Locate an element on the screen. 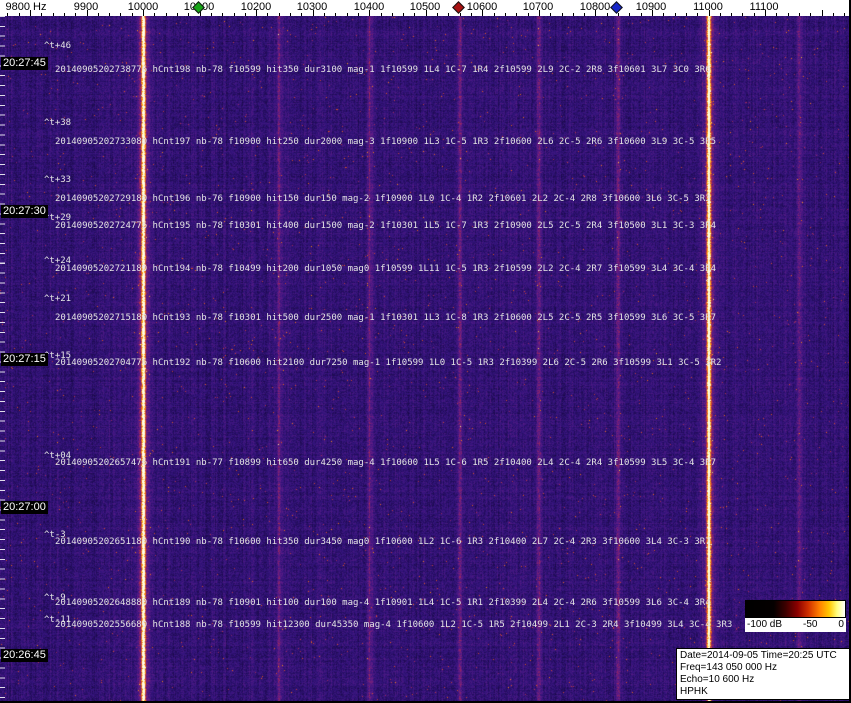 The width and height of the screenshot is (851, 703). time-label: 20:27:00 is located at coordinates (24, 507).